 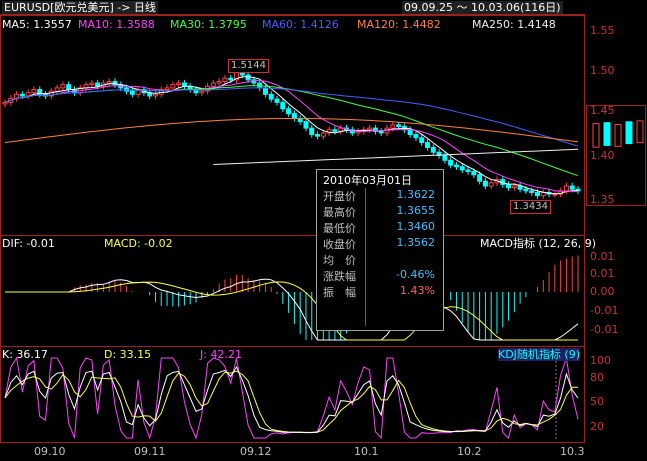 What do you see at coordinates (379, 275) in the screenshot?
I see `tooltip-row-change: 涨跌幅 -0.46%` at bounding box center [379, 275].